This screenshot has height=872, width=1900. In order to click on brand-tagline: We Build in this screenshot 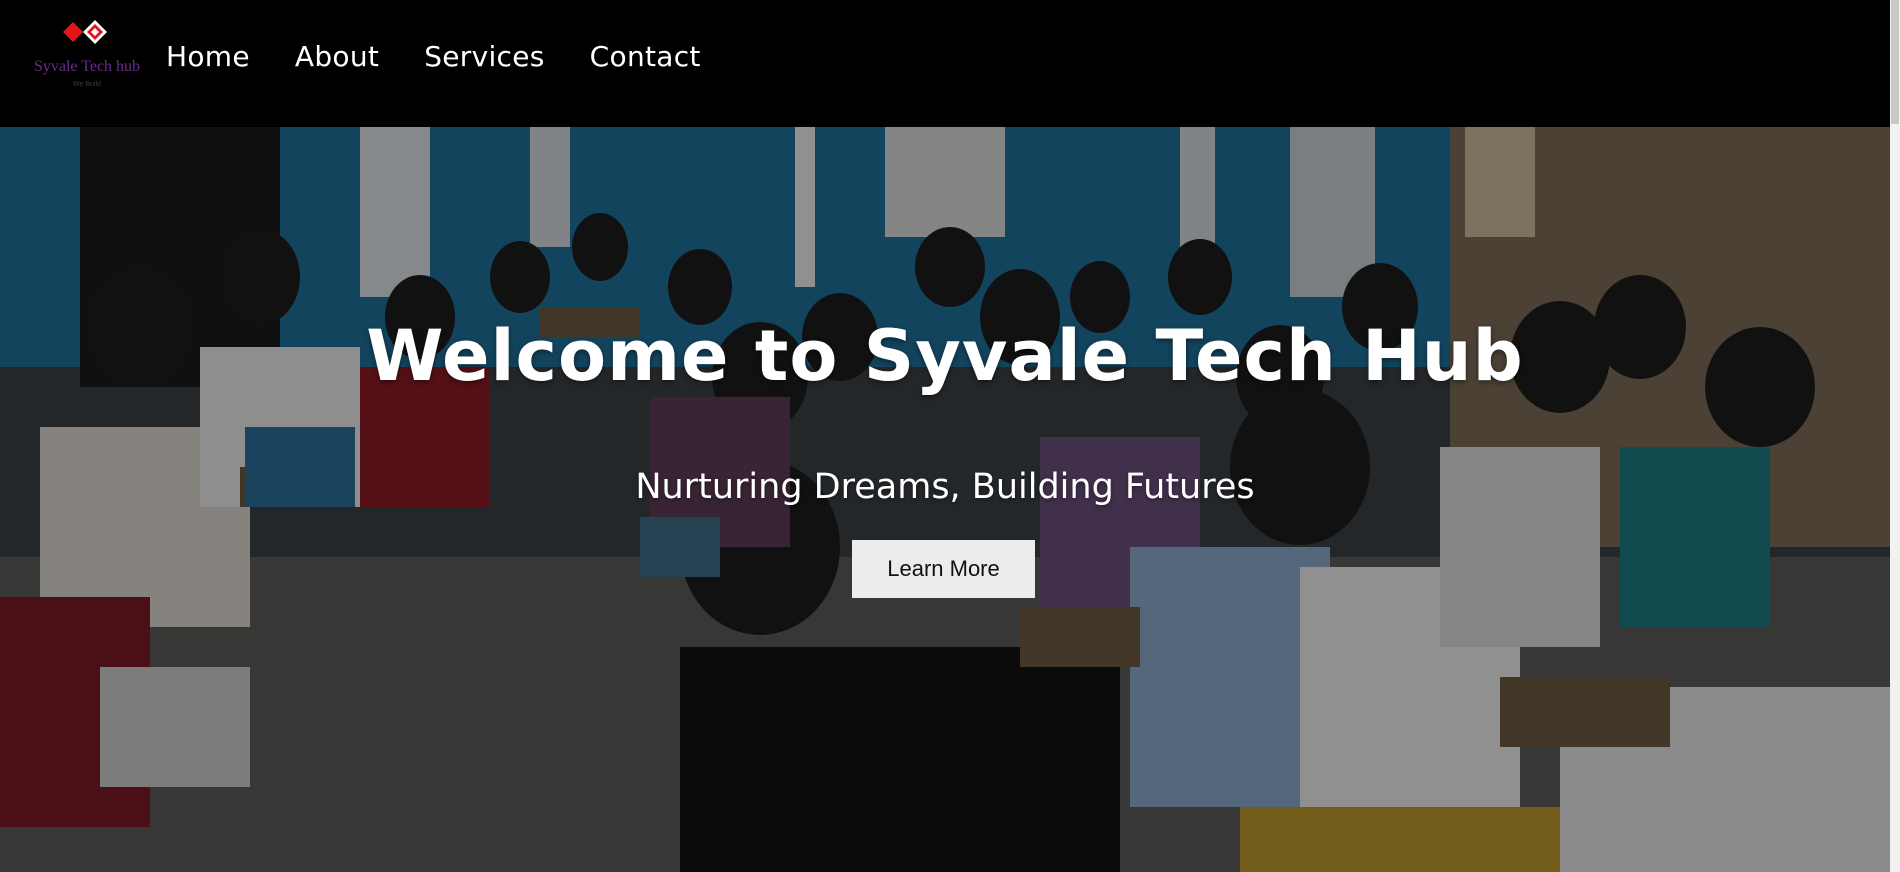, I will do `click(87, 84)`.